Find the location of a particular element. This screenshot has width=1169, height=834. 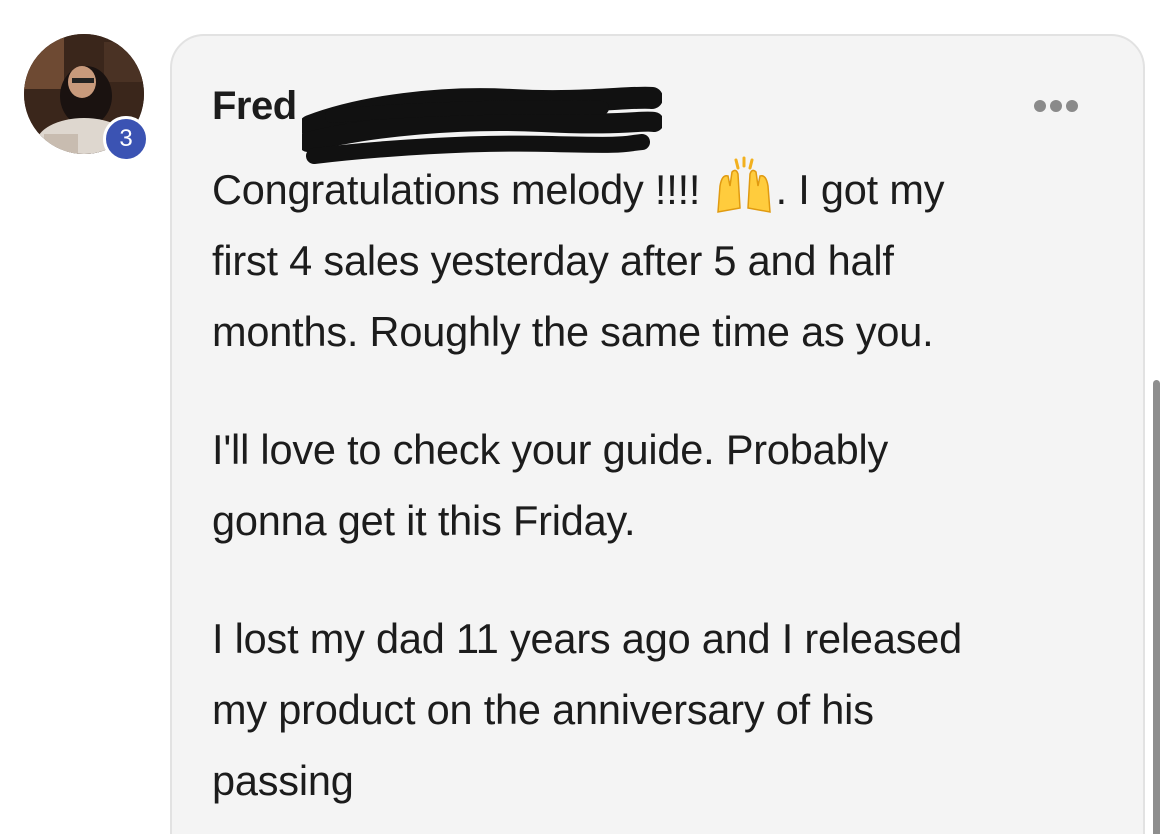

raising-hands-emoji is located at coordinates (743, 184).